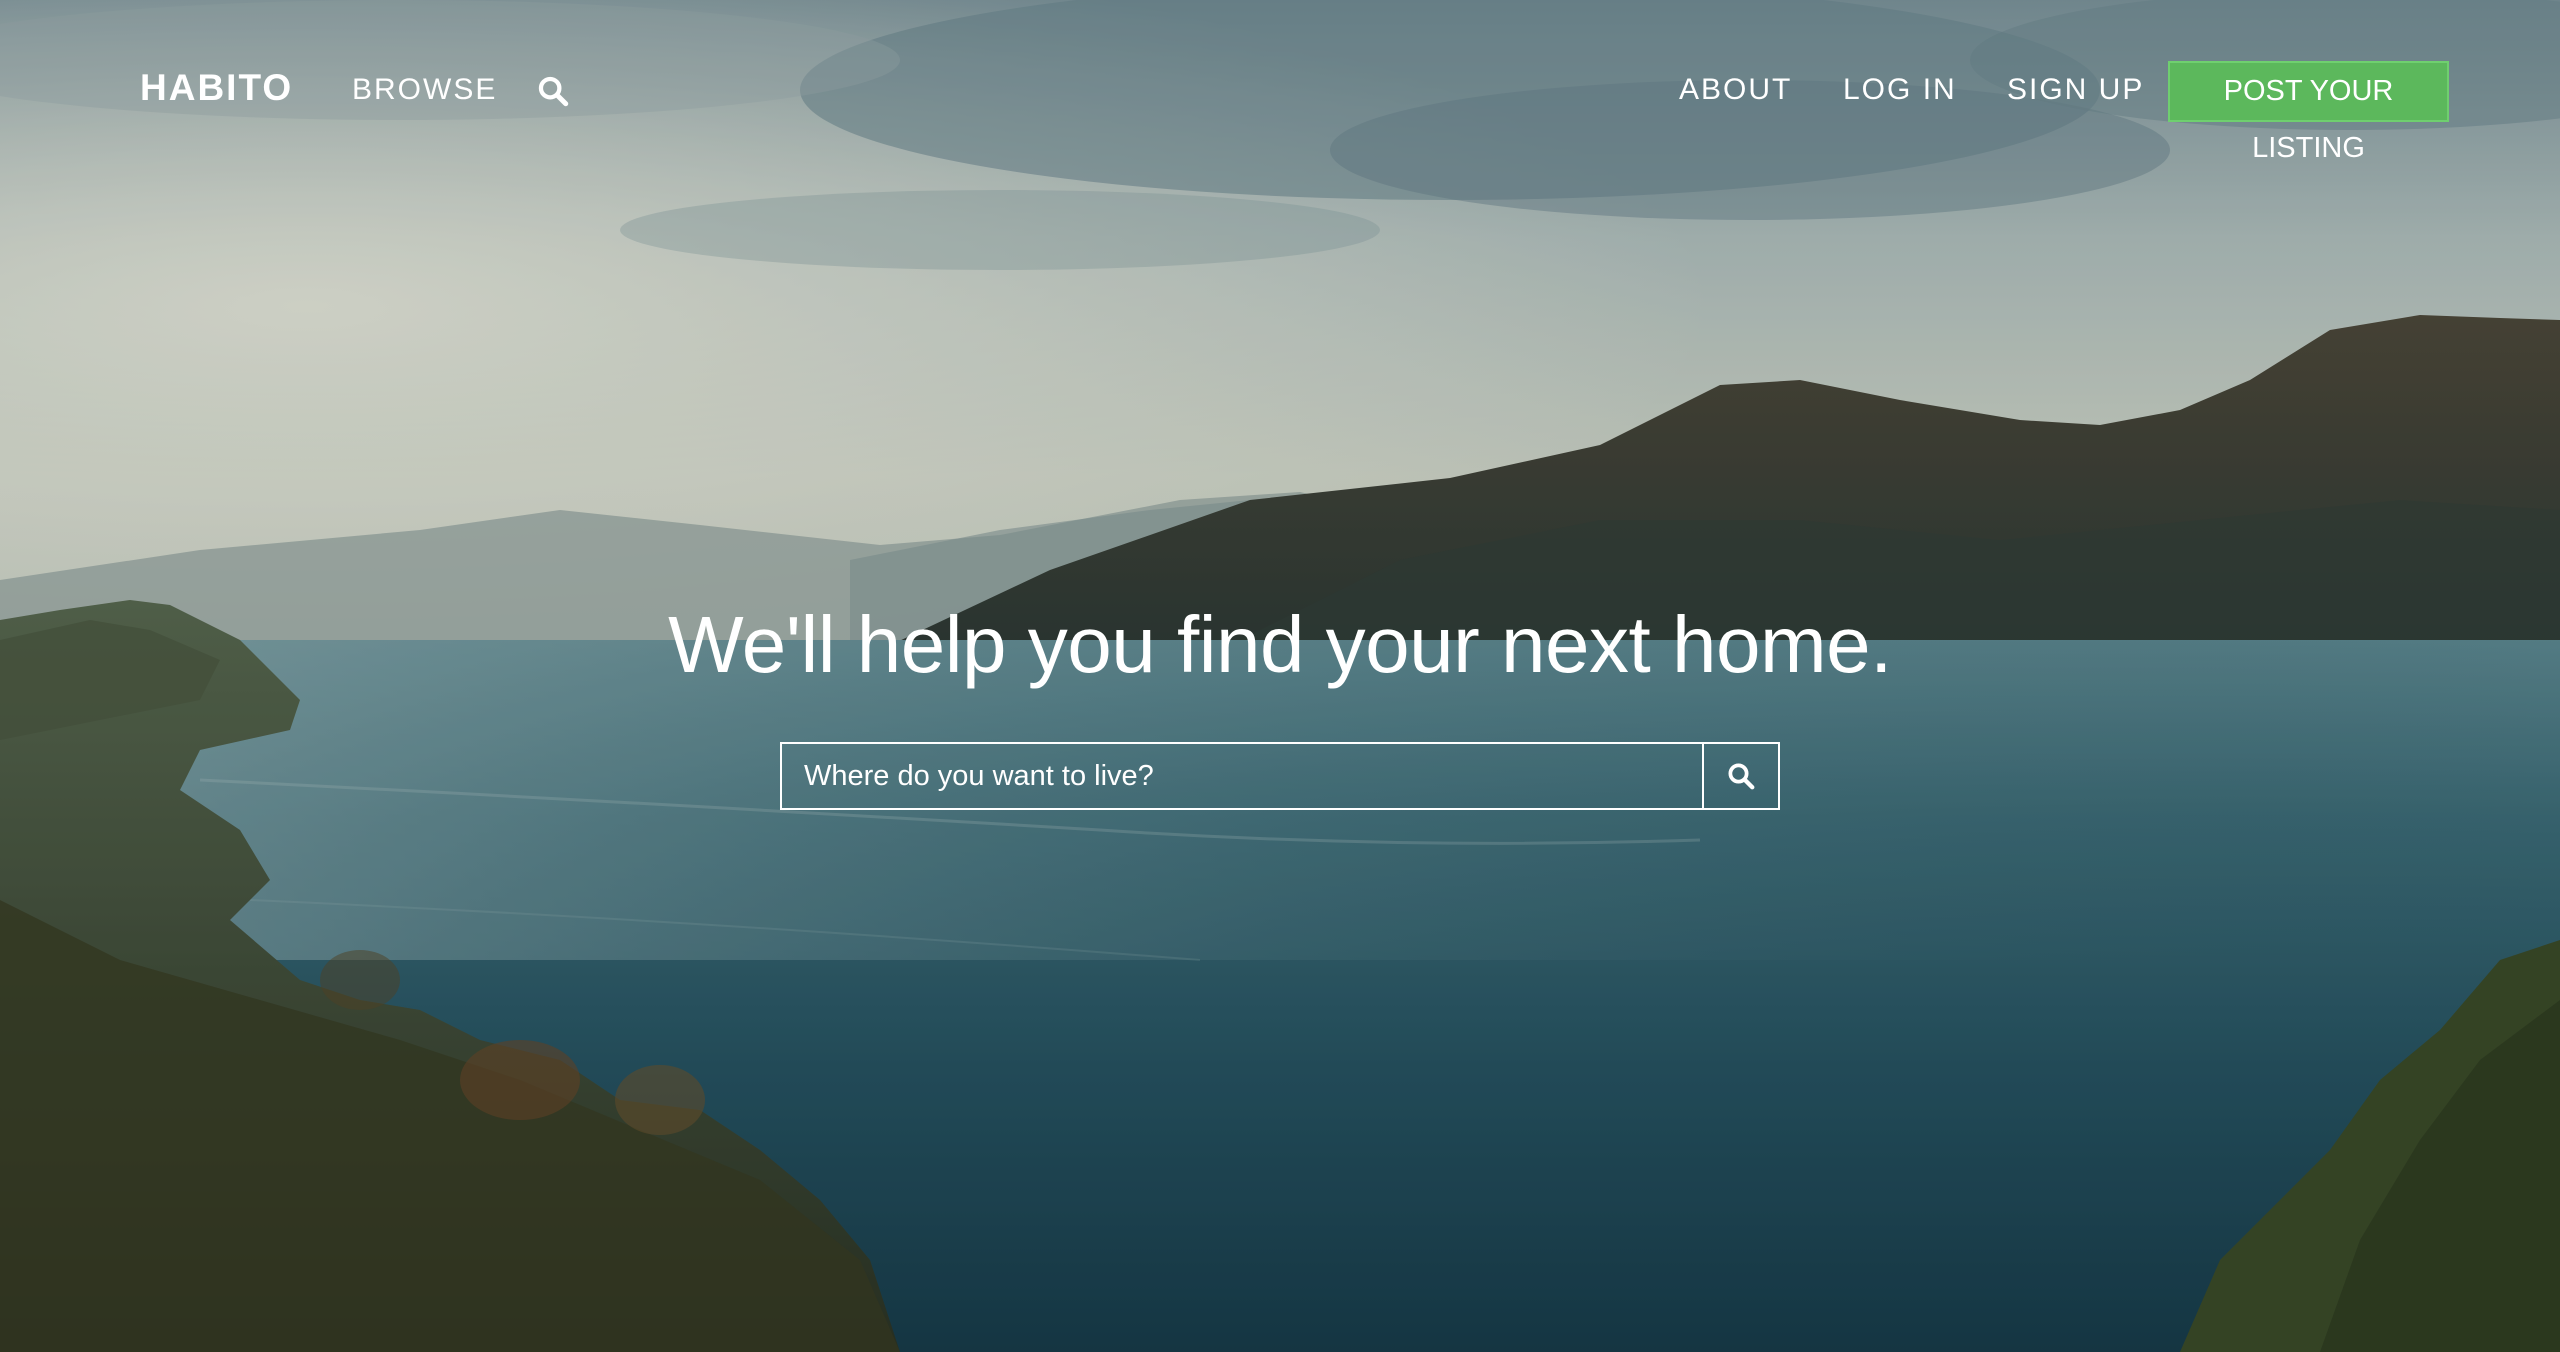  What do you see at coordinates (216, 88) in the screenshot?
I see `brand-logo: HABITO` at bounding box center [216, 88].